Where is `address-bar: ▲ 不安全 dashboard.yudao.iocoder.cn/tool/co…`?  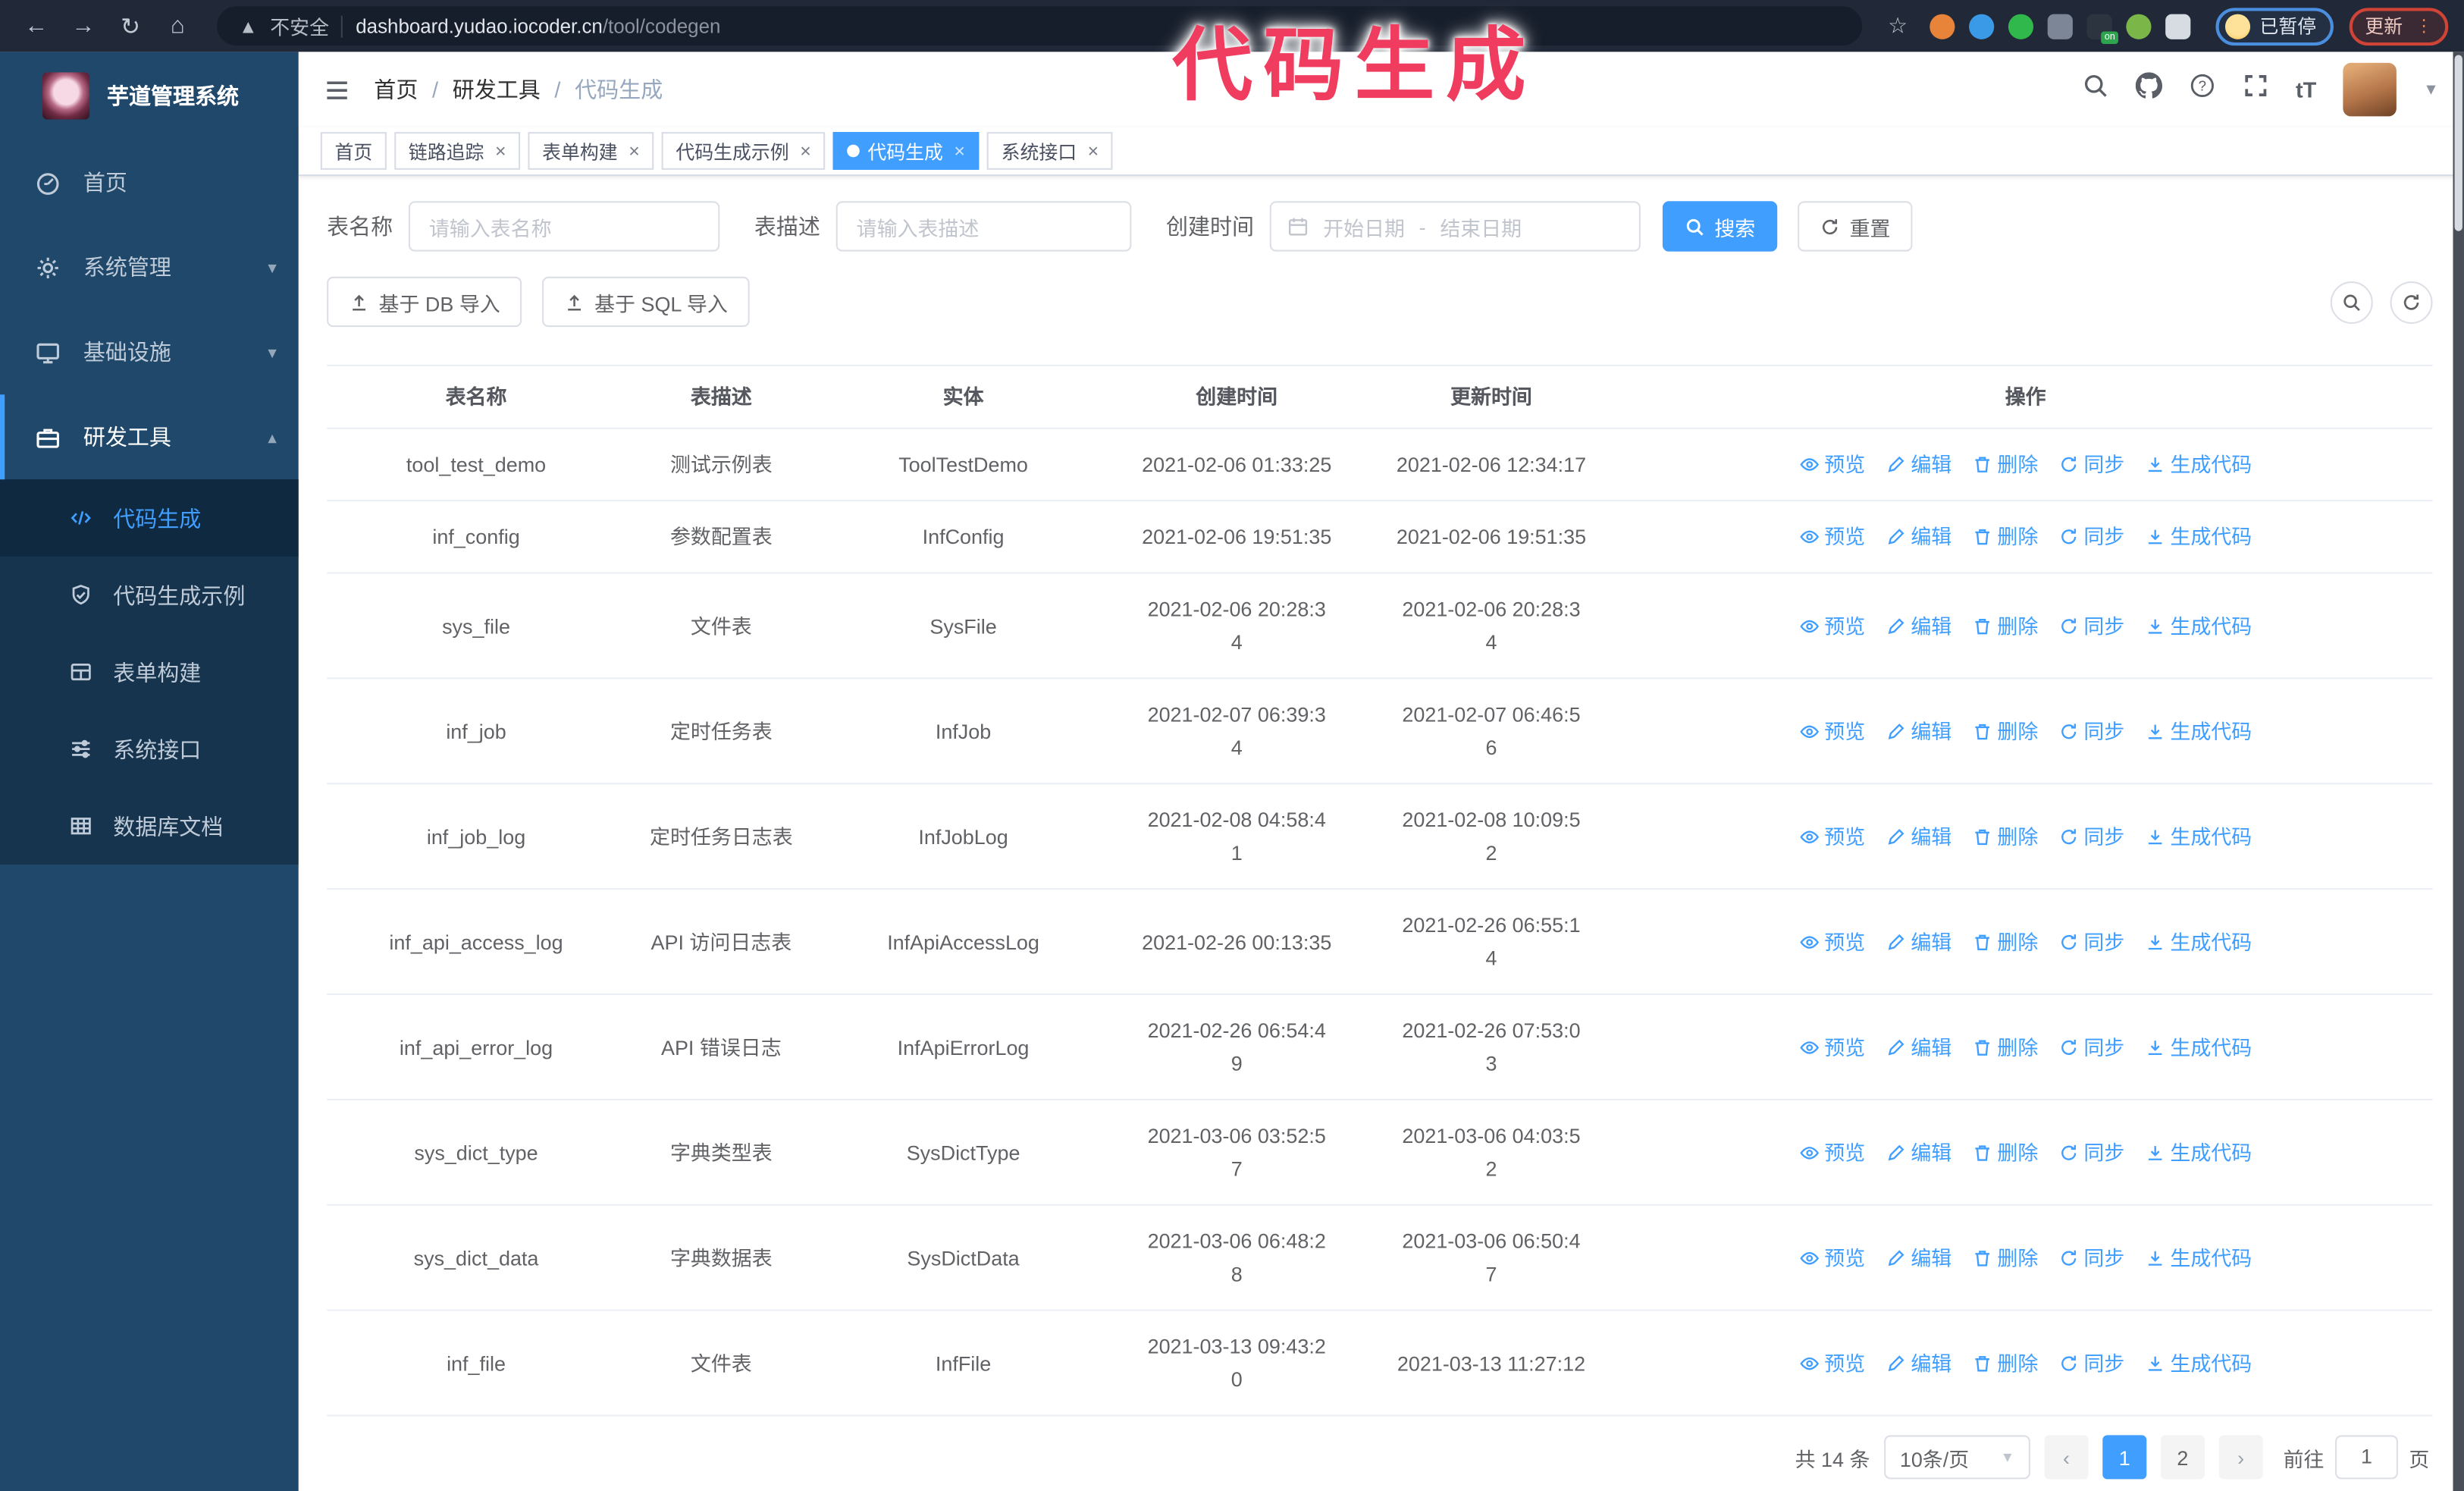 address-bar: ▲ 不安全 dashboard.yudao.iocoder.cn/tool/co… is located at coordinates (1040, 26).